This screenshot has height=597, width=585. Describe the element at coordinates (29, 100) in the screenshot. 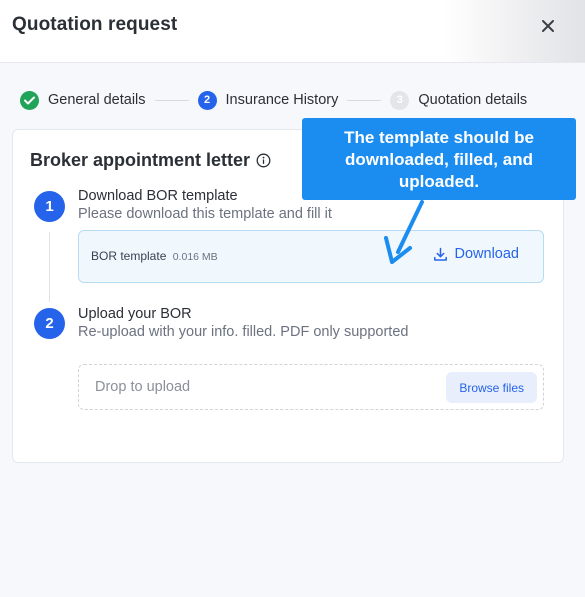

I see `check-icon` at that location.